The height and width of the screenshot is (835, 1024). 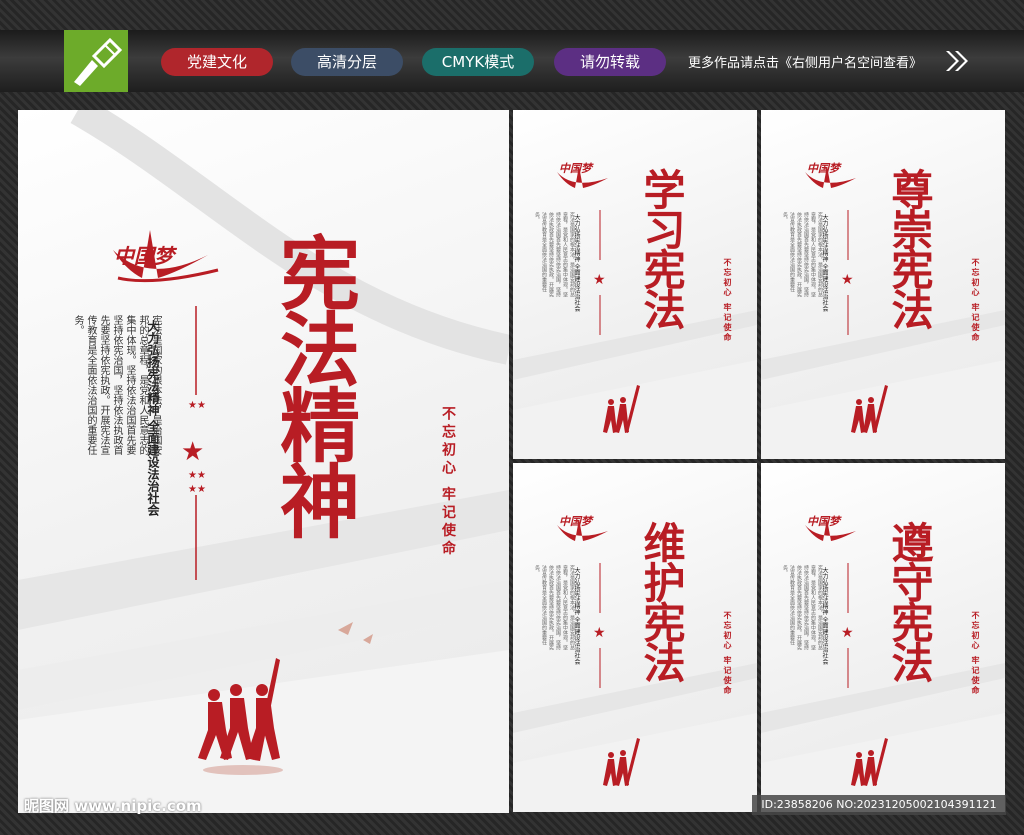 I want to click on site-watermark: 昵图网 www.nipic.com, so click(x=113, y=806).